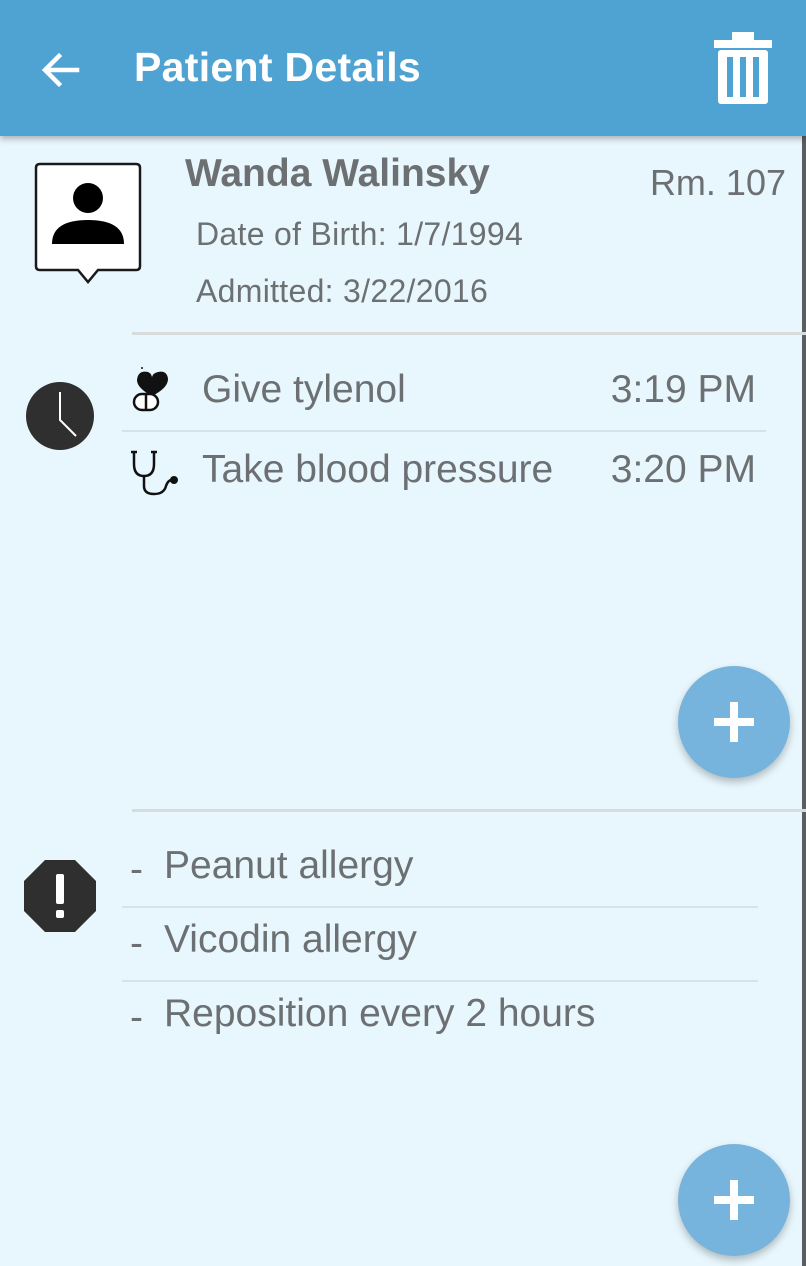 The height and width of the screenshot is (1266, 806). What do you see at coordinates (150, 389) in the screenshot?
I see `medication-icon` at bounding box center [150, 389].